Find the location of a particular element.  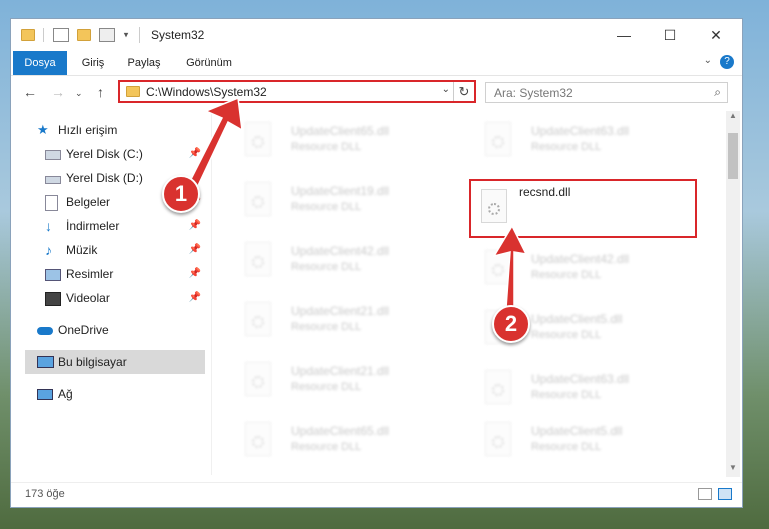

tab-share: Paylaş is located at coordinates (144, 63).